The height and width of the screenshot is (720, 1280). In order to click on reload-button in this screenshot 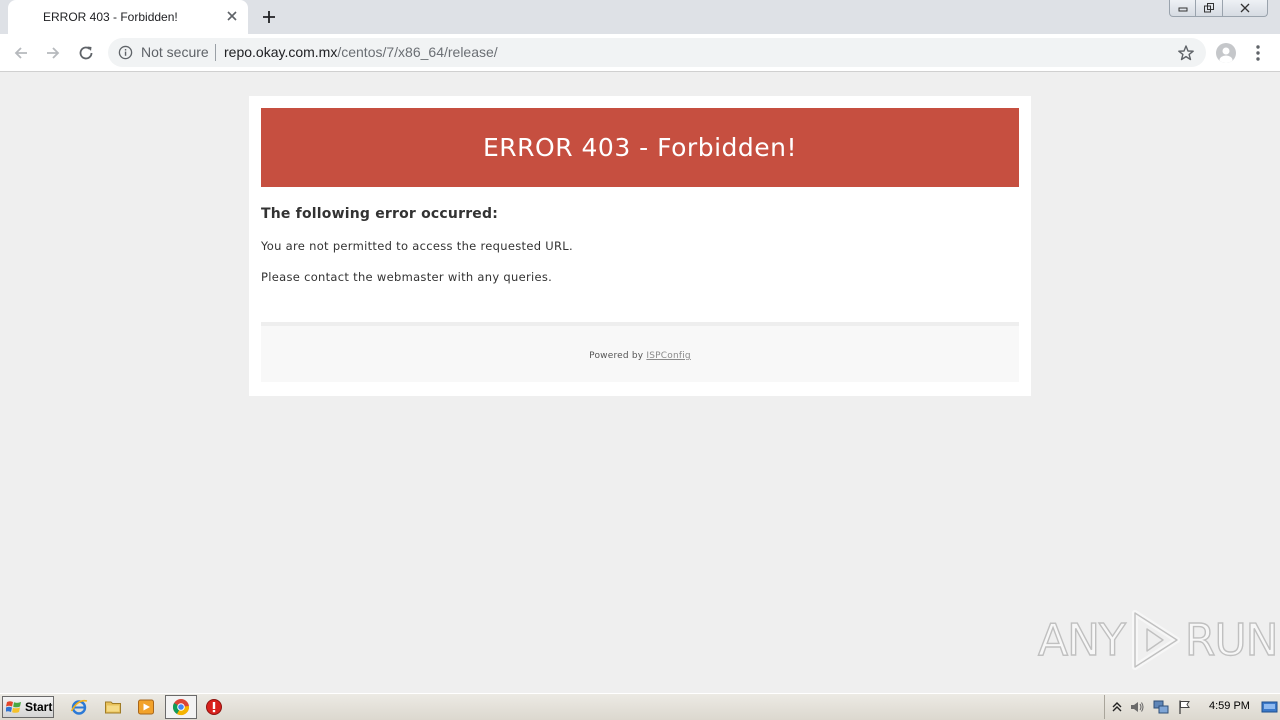, I will do `click(86, 53)`.